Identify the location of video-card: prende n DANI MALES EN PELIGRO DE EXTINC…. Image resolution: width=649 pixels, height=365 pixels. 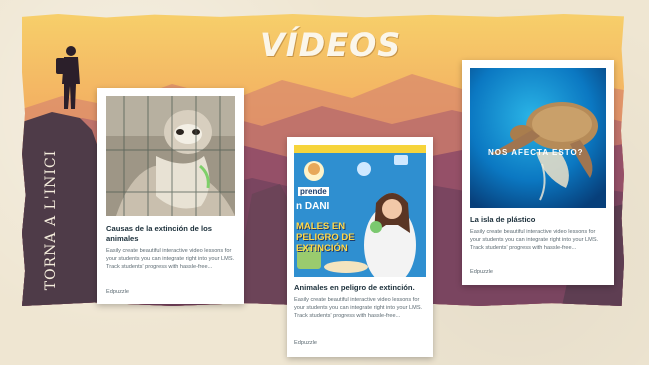
(360, 247).